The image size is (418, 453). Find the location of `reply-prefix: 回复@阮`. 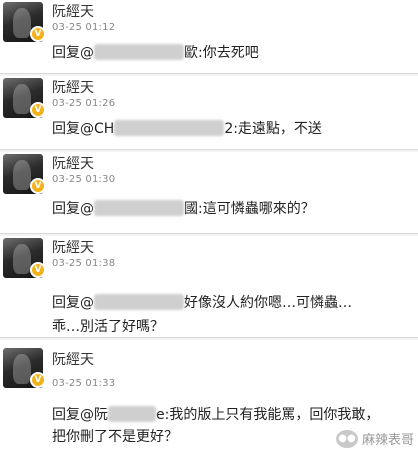

reply-prefix: 回复@阮 is located at coordinates (80, 415).